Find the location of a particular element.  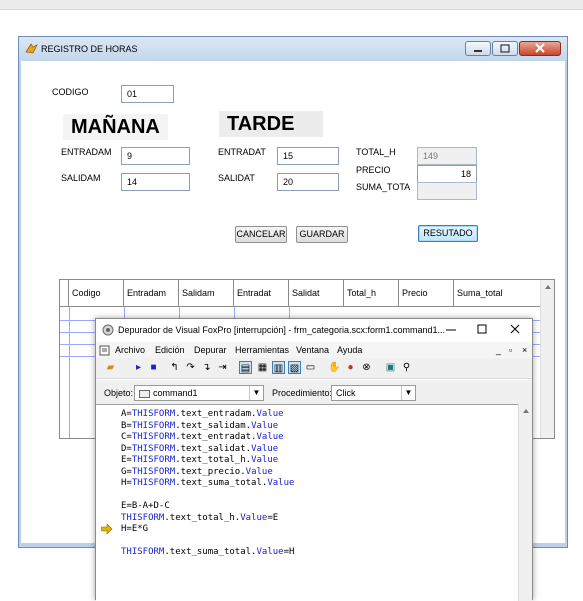

close-icon is located at coordinates (540, 48).